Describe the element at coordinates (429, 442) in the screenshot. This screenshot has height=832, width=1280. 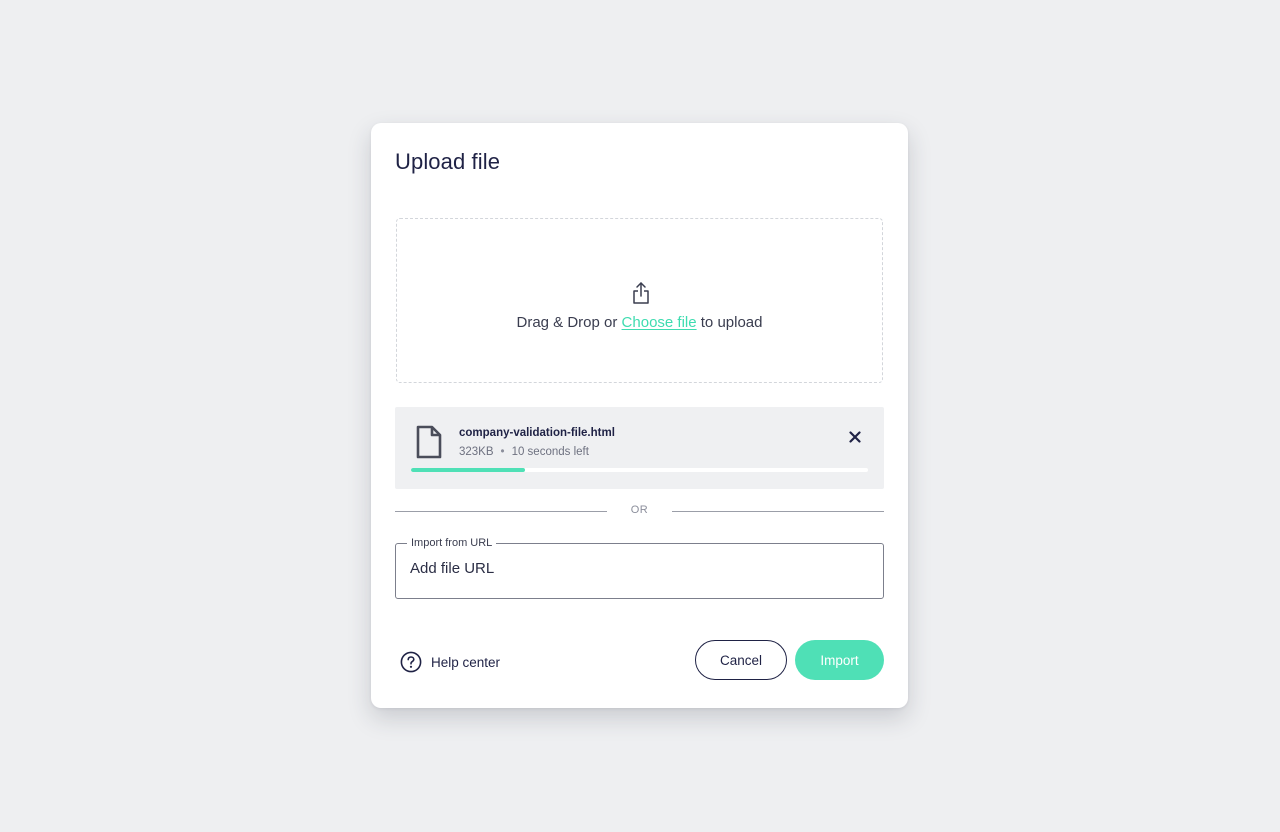
I see `document-icon` at that location.